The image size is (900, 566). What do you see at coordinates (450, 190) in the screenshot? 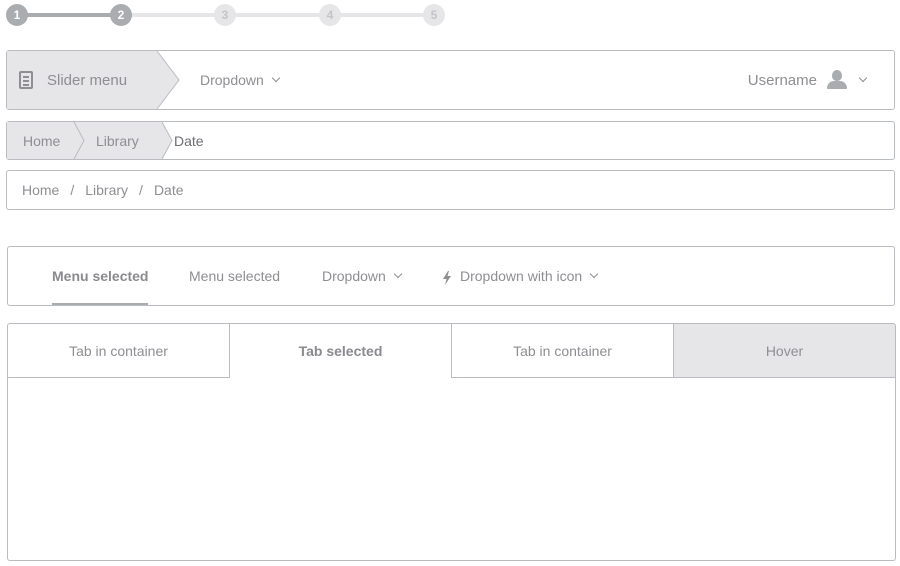
I see `breadcrumb-slash: Home / Library / Date` at bounding box center [450, 190].